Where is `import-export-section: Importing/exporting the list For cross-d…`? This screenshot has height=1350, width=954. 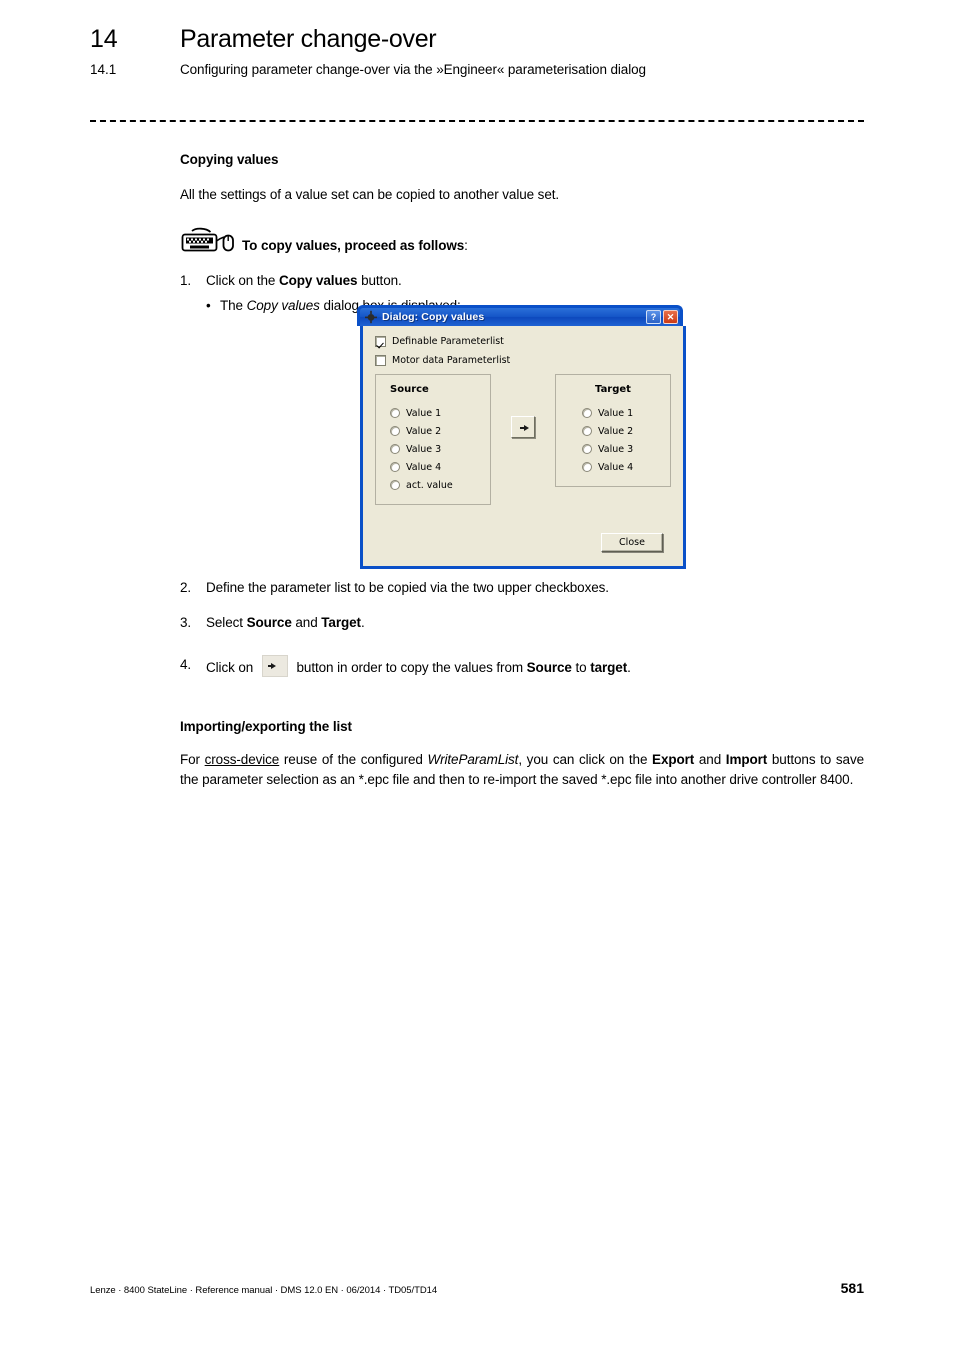
import-export-section: Importing/exporting the list For cross-d… is located at coordinates (522, 753).